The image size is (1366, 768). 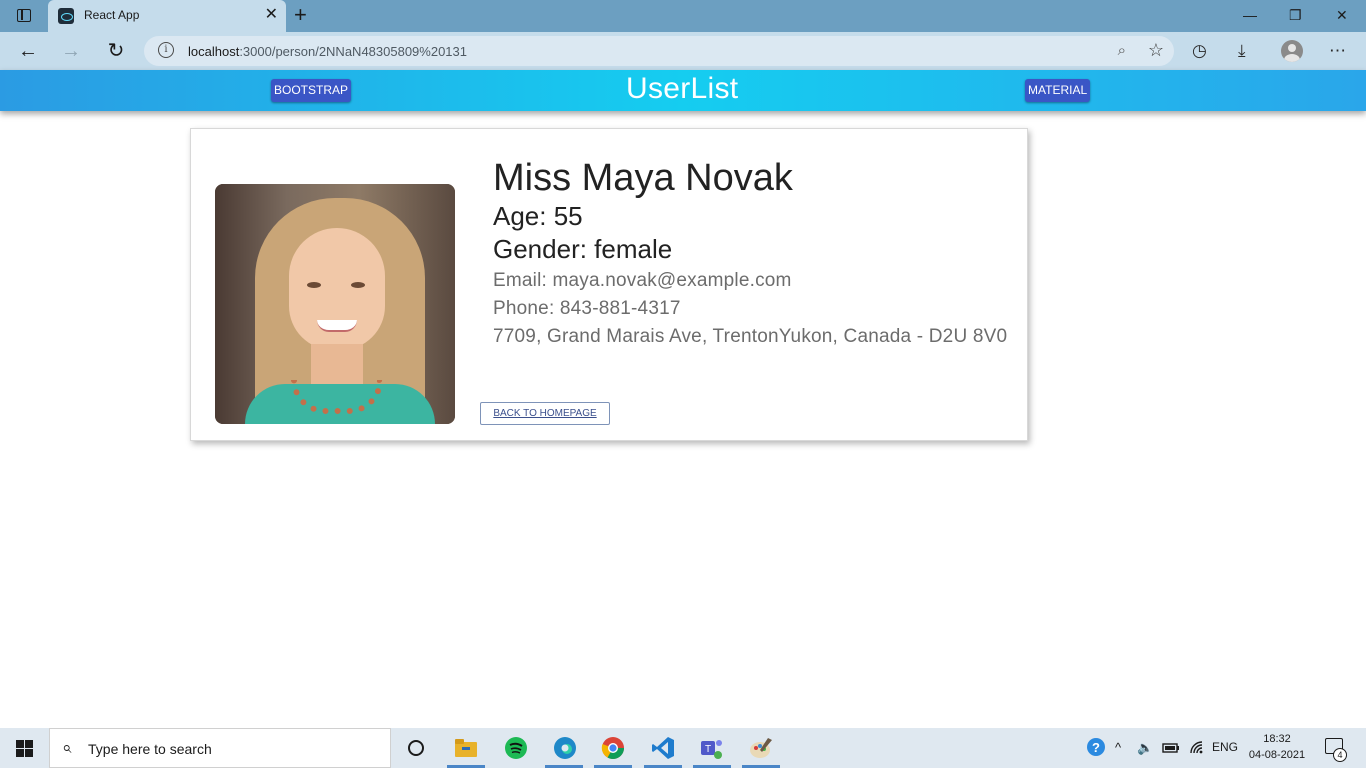 What do you see at coordinates (1225, 747) in the screenshot?
I see `language-indicator: ENG` at bounding box center [1225, 747].